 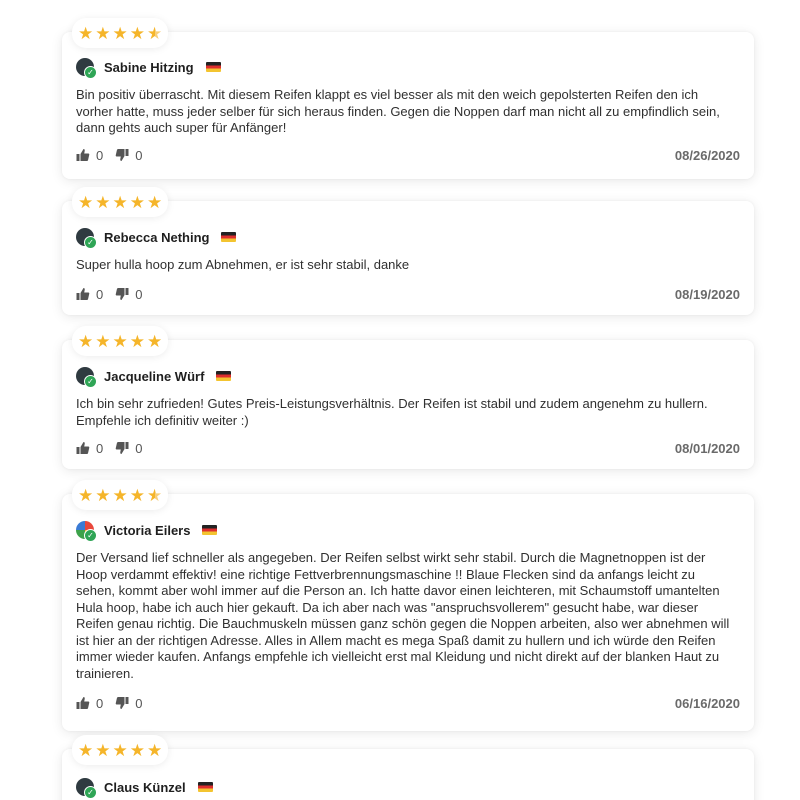 What do you see at coordinates (408, 448) in the screenshot?
I see `review-footer: 0 0 08/01/2020` at bounding box center [408, 448].